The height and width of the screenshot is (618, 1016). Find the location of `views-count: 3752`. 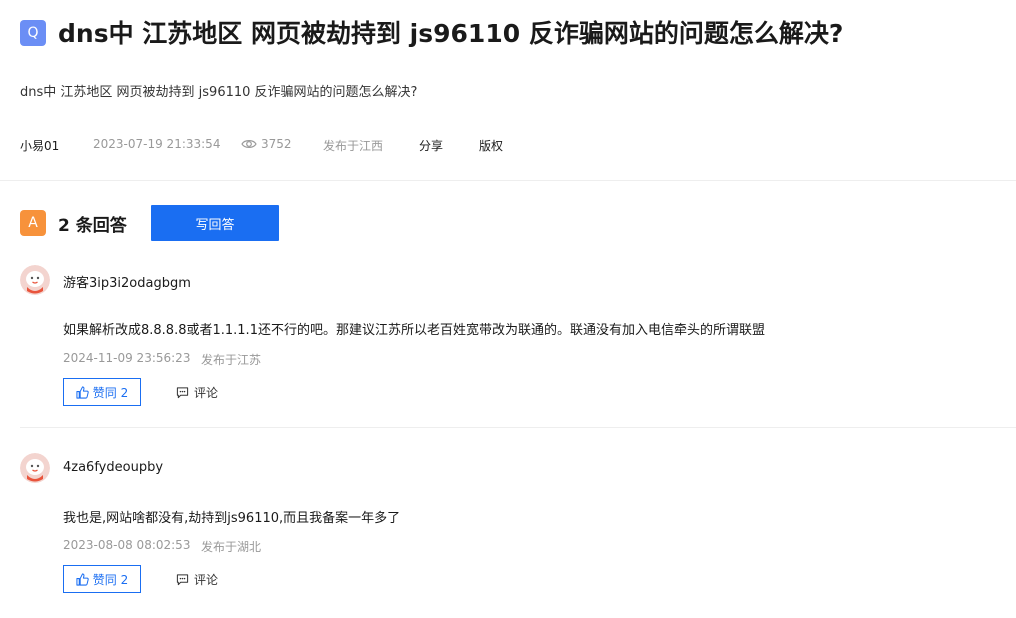

views-count: 3752 is located at coordinates (276, 144).